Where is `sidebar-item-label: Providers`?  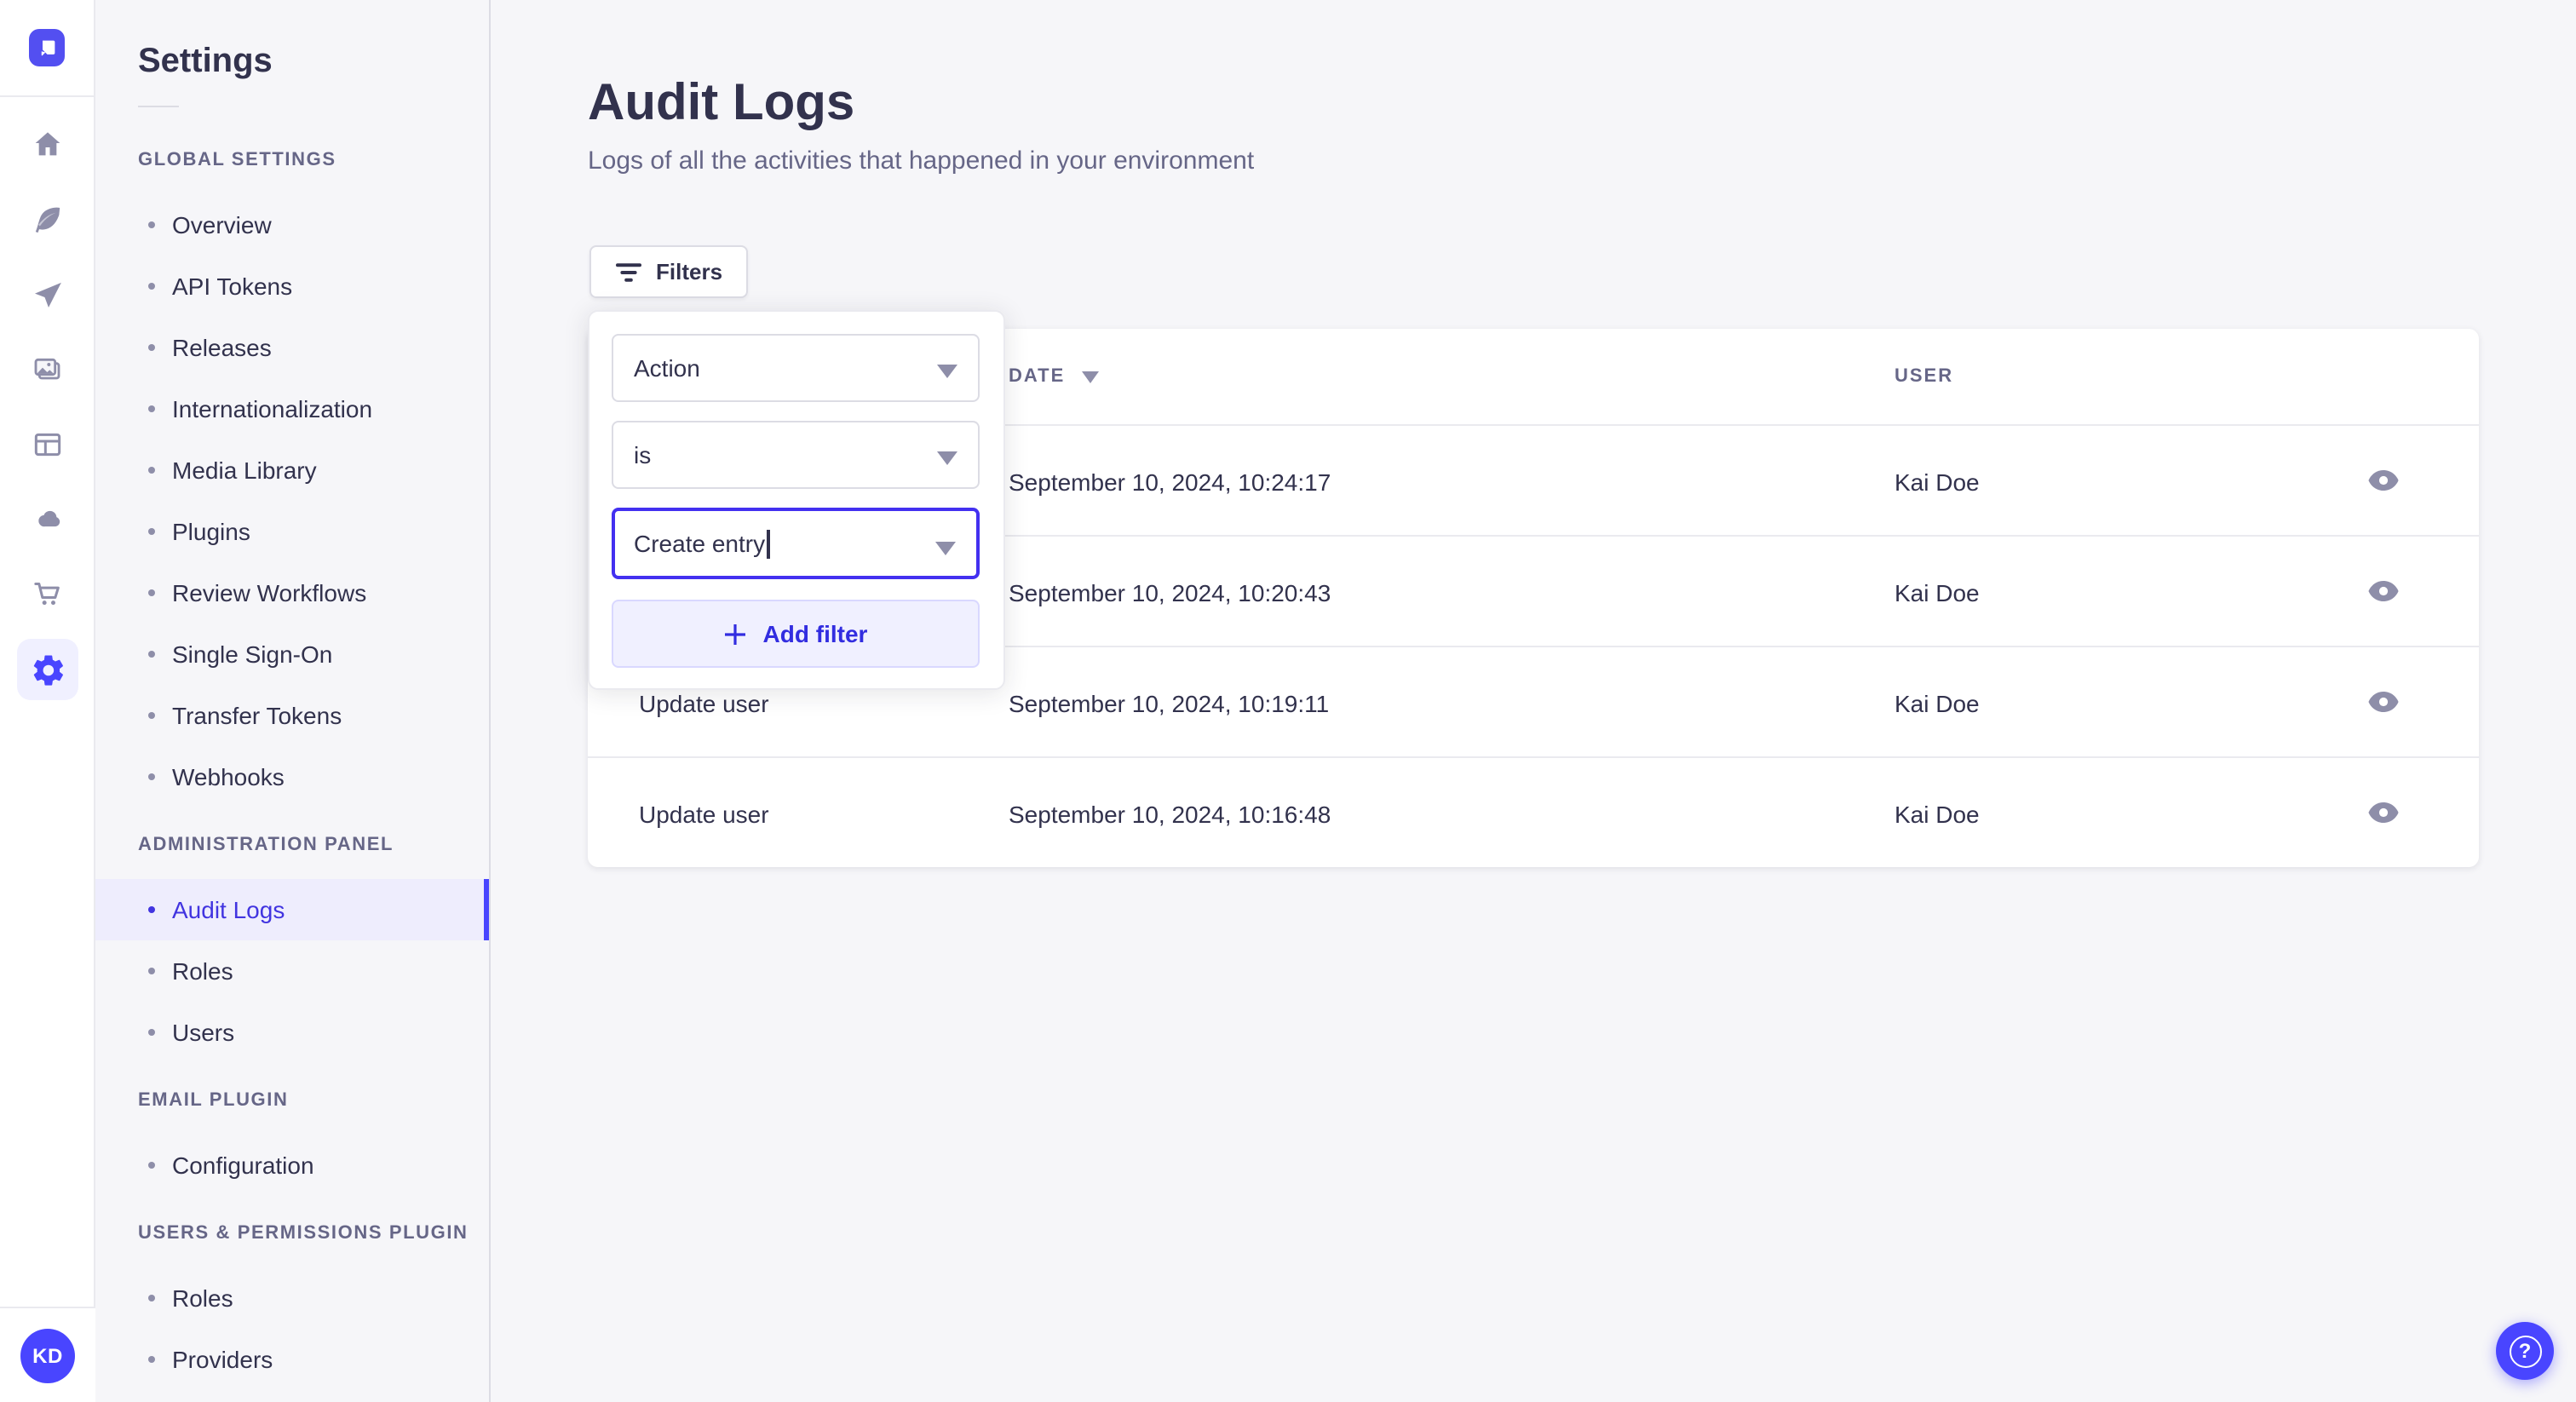
sidebar-item-label: Providers is located at coordinates (223, 1359).